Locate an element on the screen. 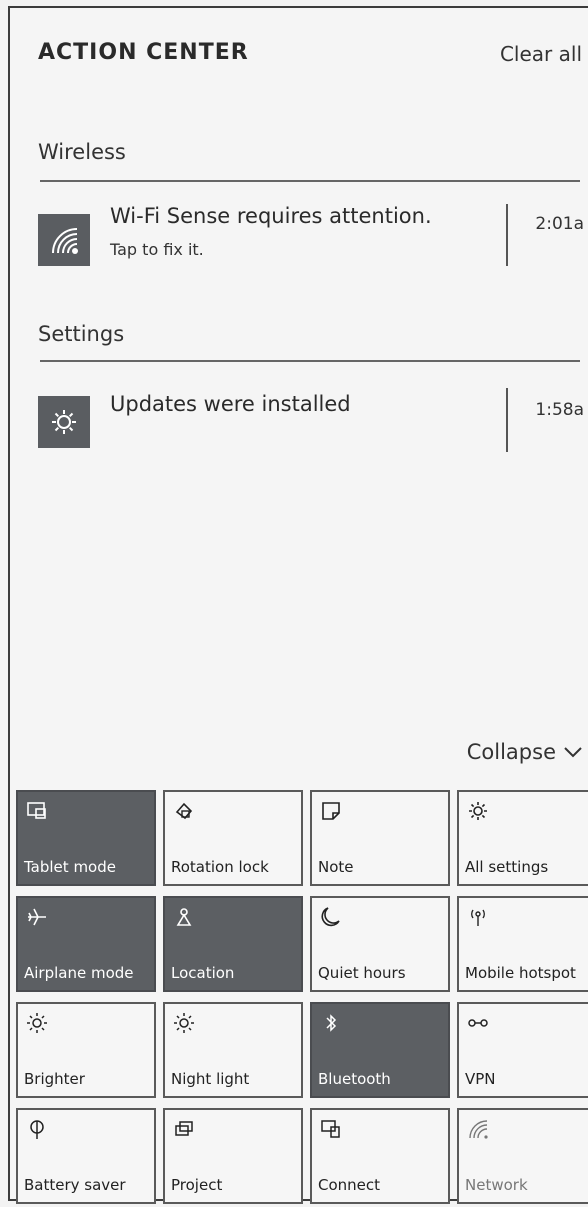  tile-label: VPN is located at coordinates (480, 1079).